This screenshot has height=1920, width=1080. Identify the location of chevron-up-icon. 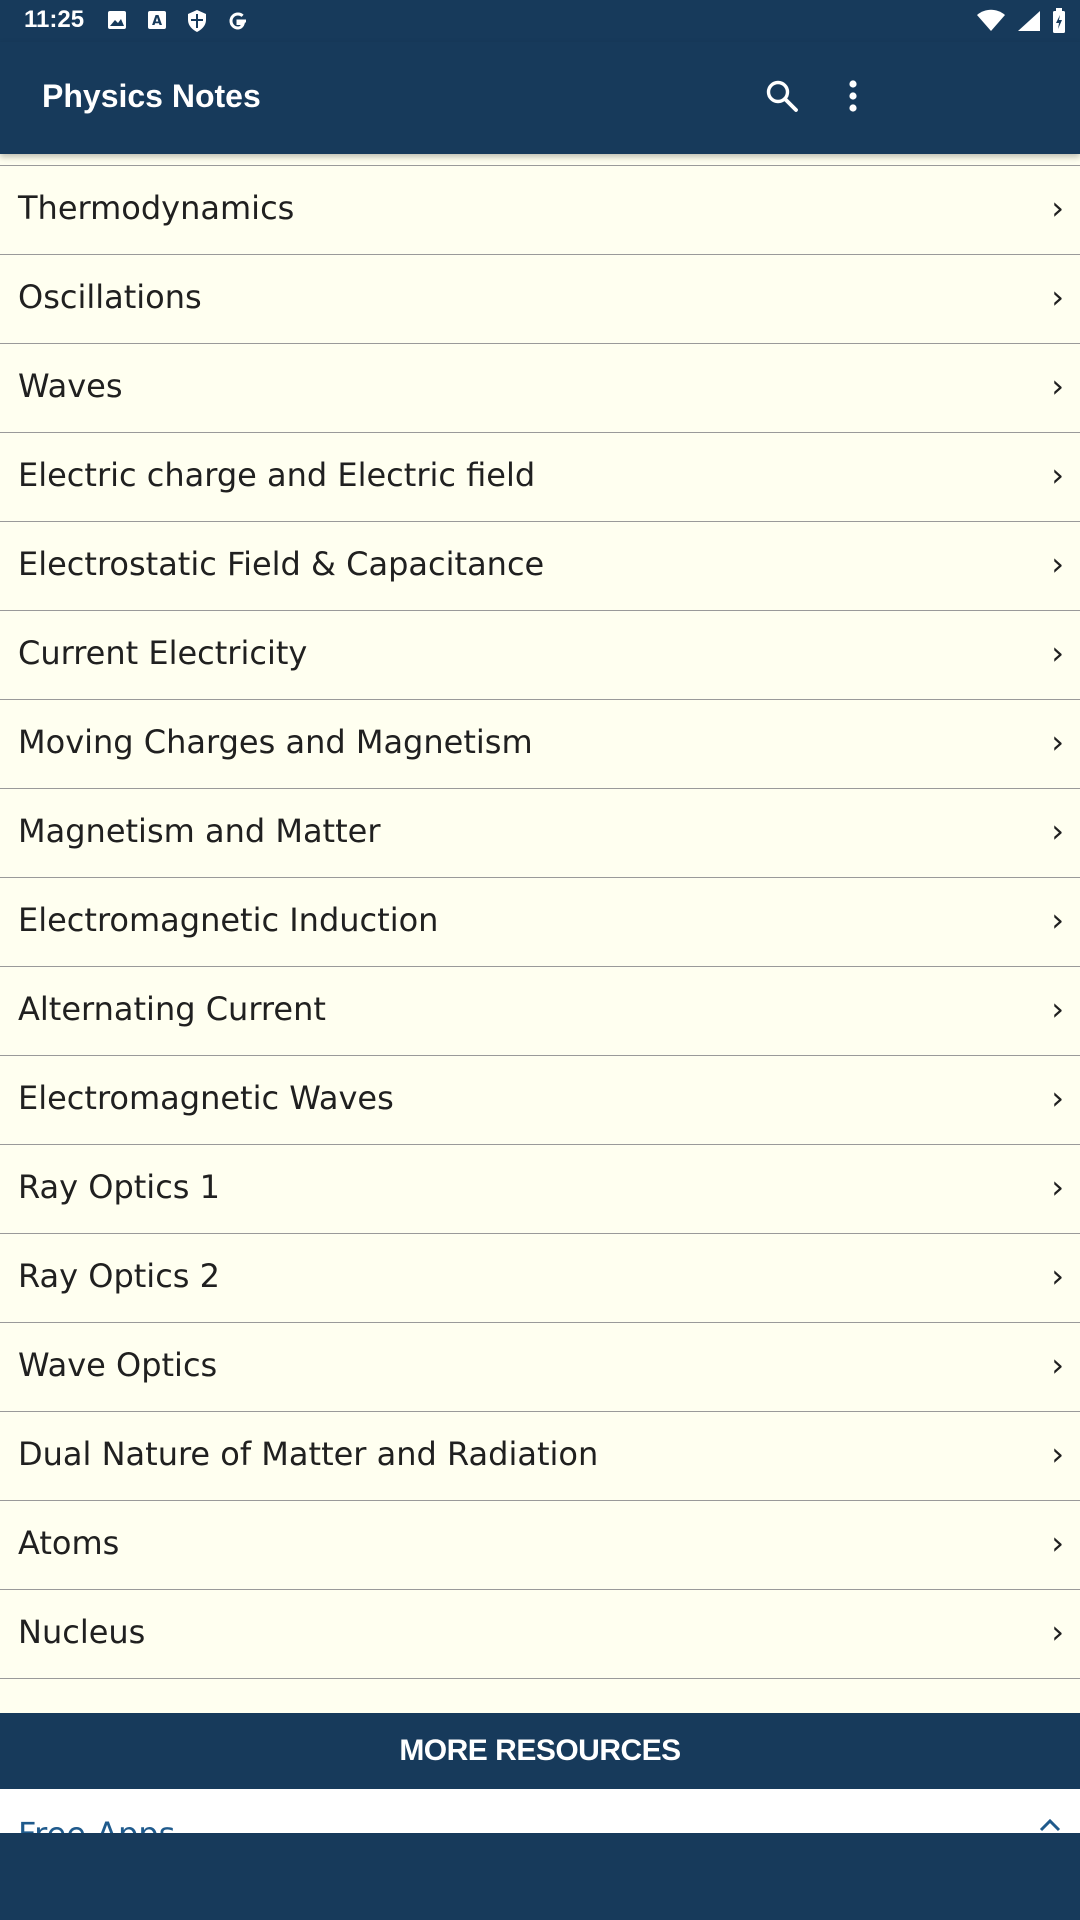
(1050, 1825).